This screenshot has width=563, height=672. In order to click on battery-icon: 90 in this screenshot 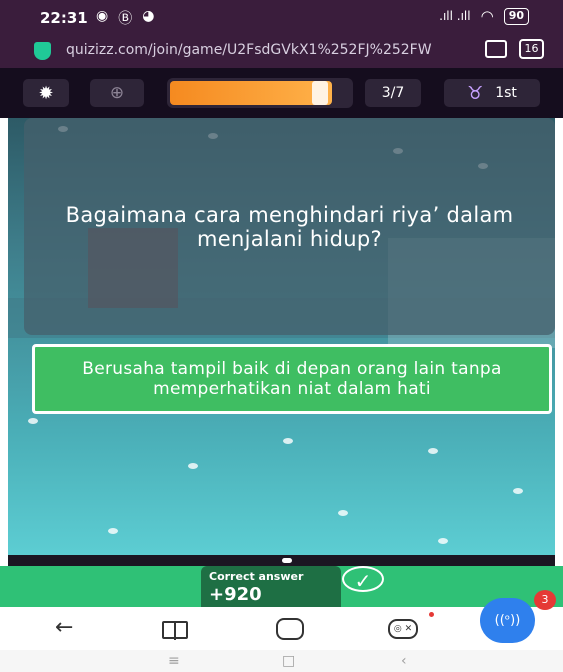, I will do `click(516, 16)`.